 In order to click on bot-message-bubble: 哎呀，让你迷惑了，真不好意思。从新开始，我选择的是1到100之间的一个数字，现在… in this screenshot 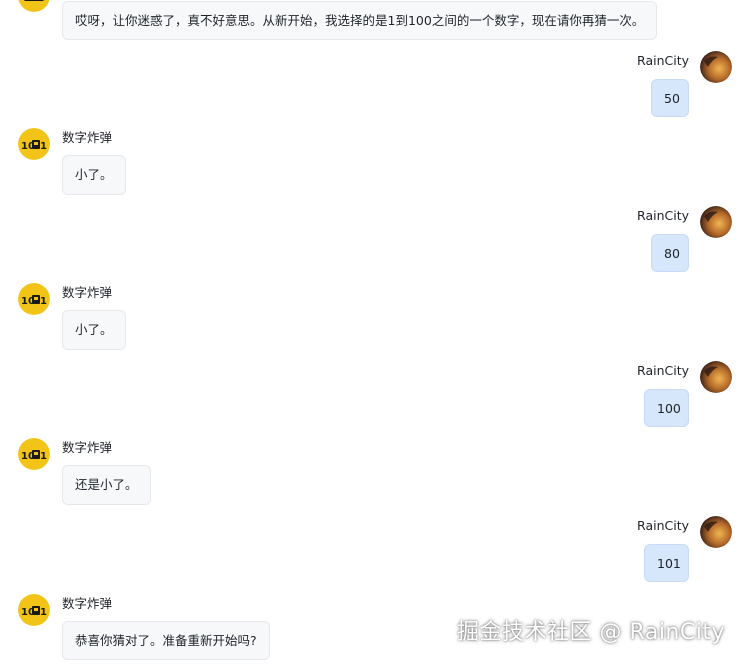, I will do `click(360, 20)`.